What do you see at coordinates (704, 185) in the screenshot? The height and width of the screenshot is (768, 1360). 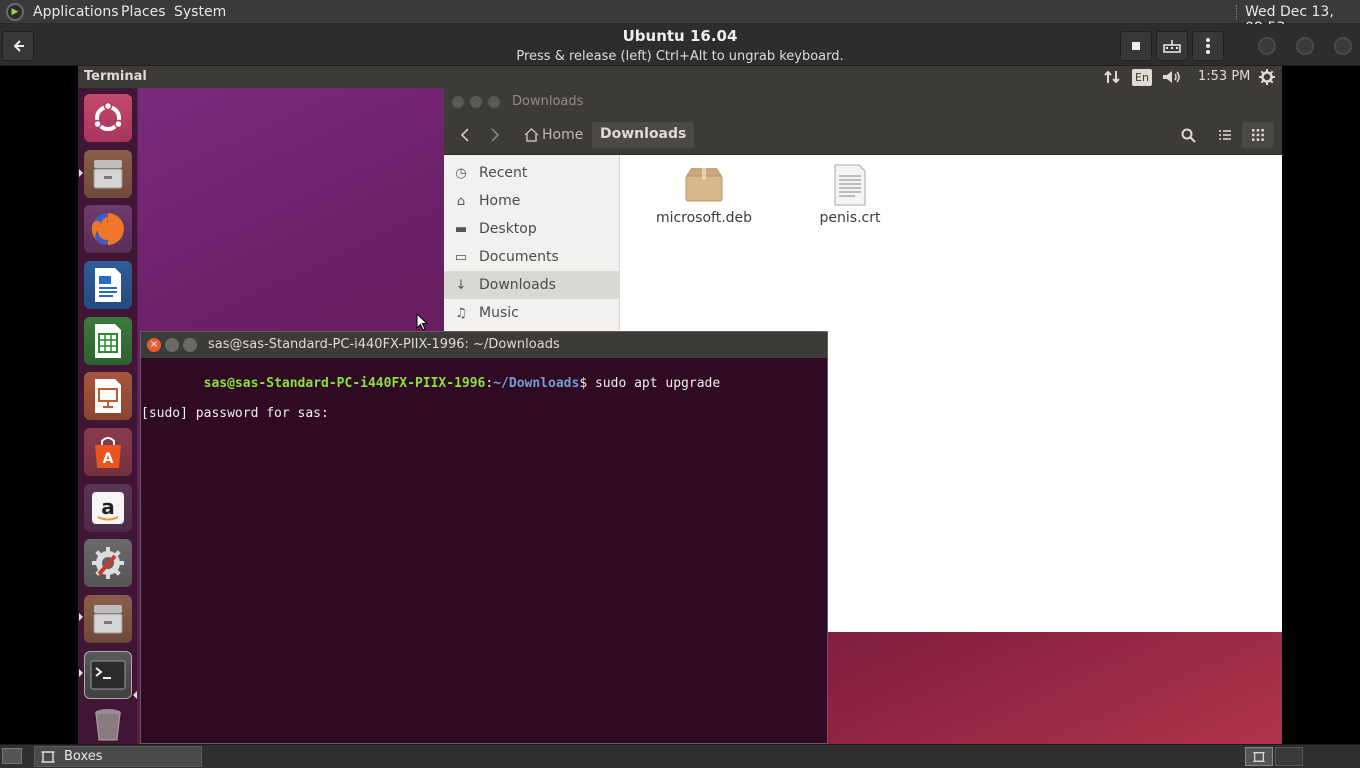 I see `package-icon` at bounding box center [704, 185].